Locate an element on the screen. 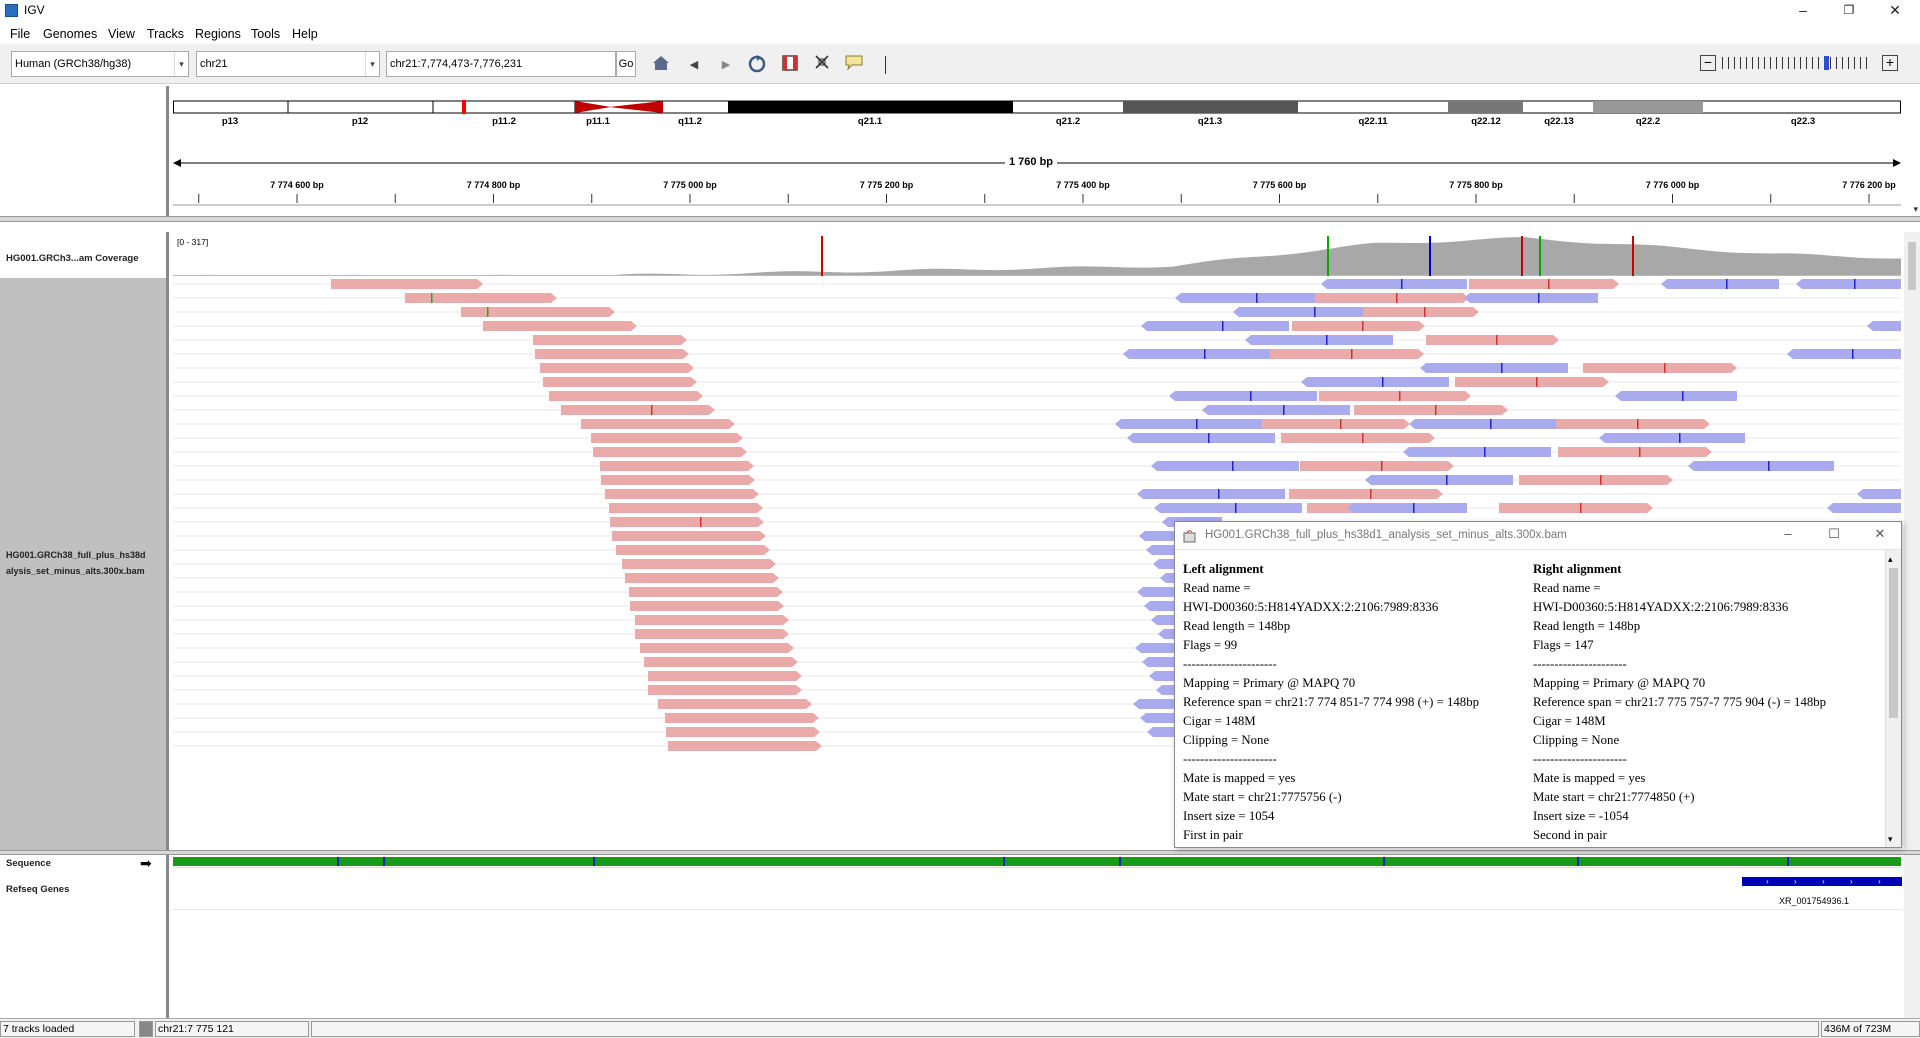 This screenshot has height=1038, width=1920. left-alignment-line: ---------------------- is located at coordinates (1230, 759).